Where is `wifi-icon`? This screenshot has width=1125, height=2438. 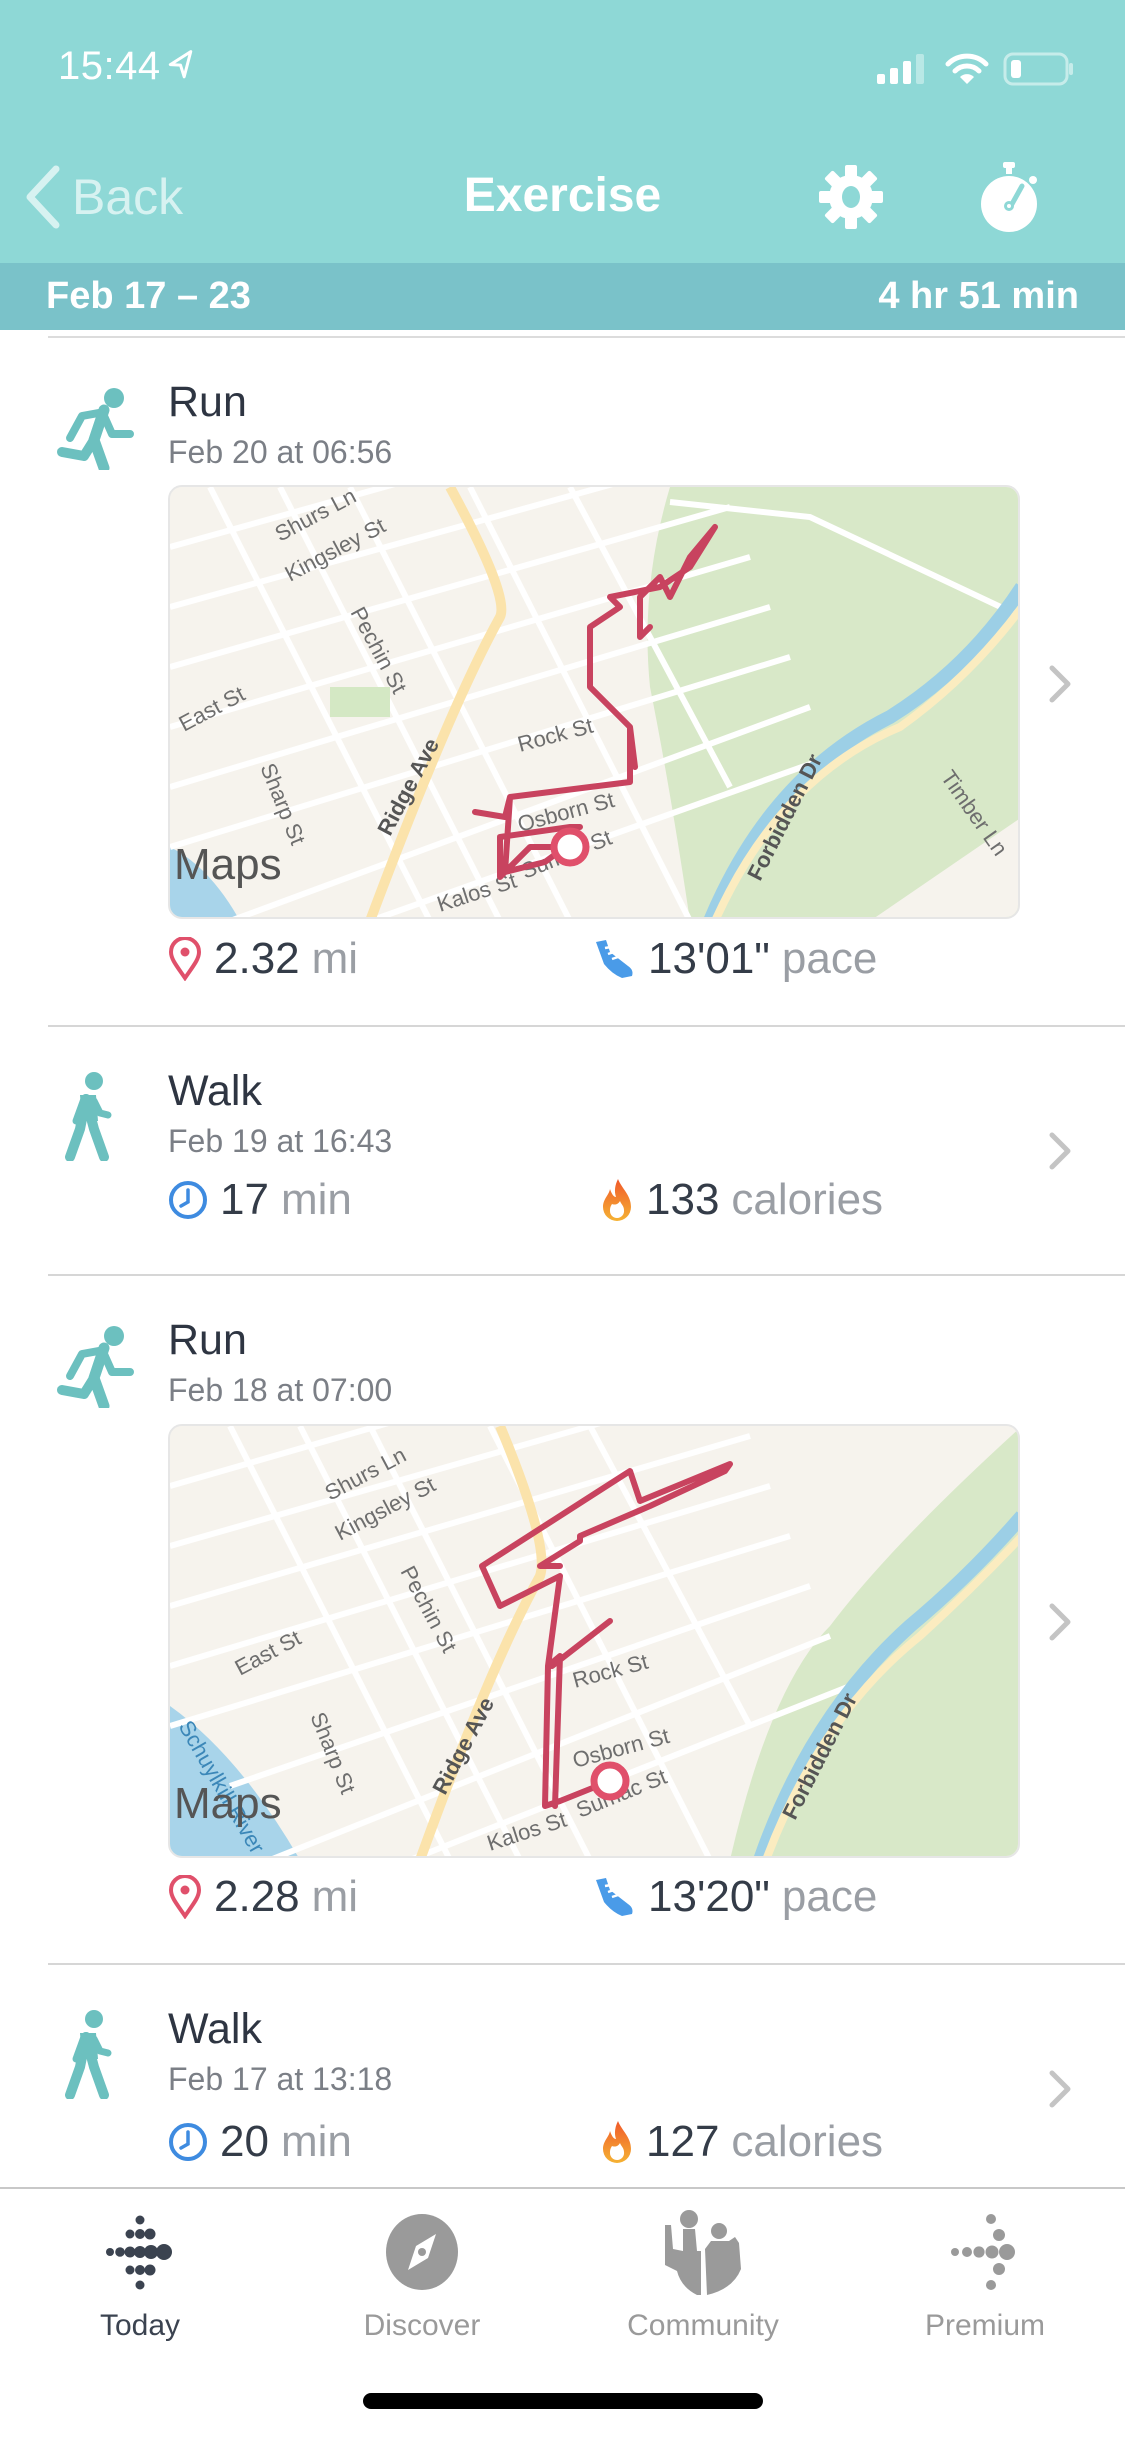 wifi-icon is located at coordinates (967, 68).